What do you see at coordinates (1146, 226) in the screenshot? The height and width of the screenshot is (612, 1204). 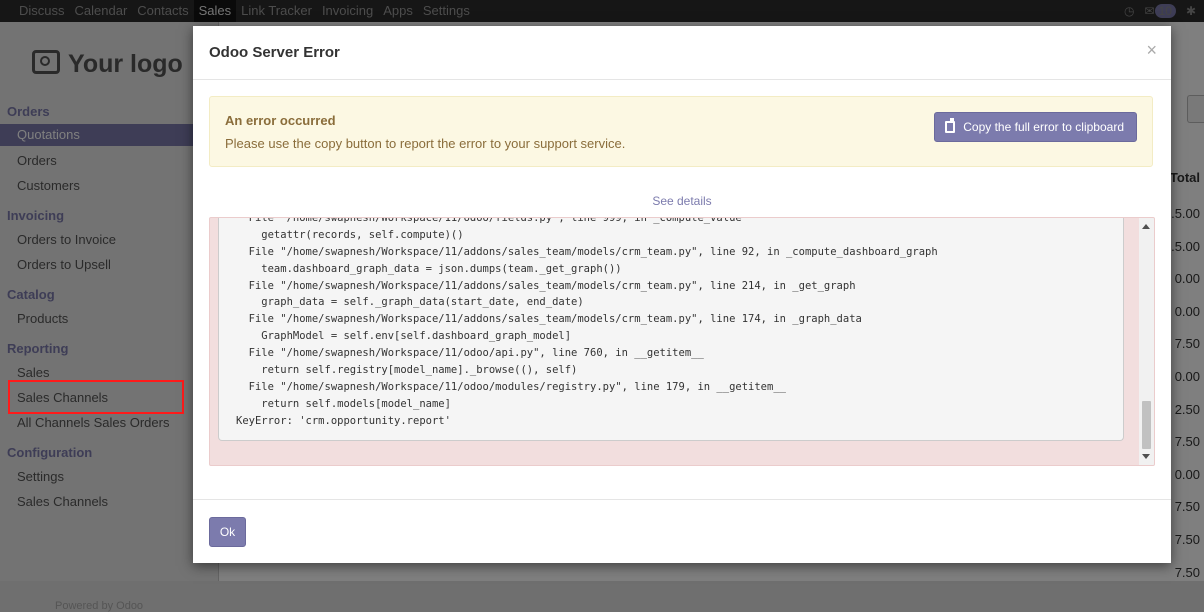 I see `scroll-up-icon` at bounding box center [1146, 226].